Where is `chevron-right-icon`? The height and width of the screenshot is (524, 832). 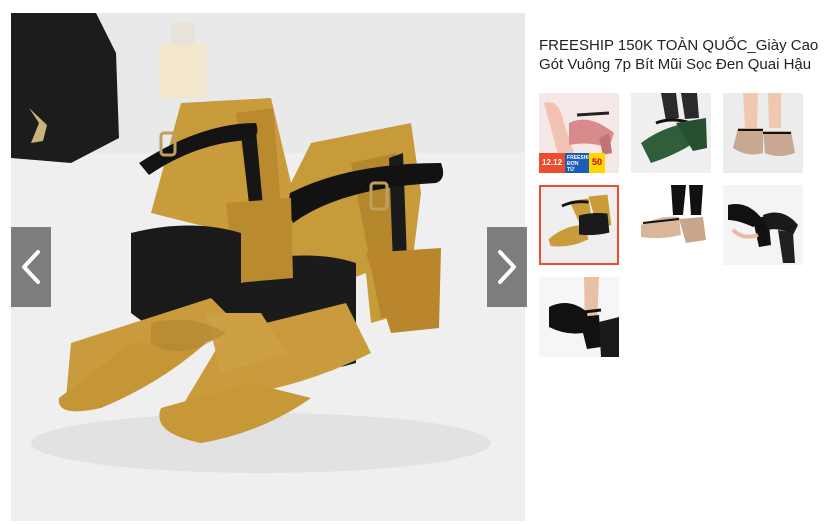
chevron-right-icon is located at coordinates (507, 267).